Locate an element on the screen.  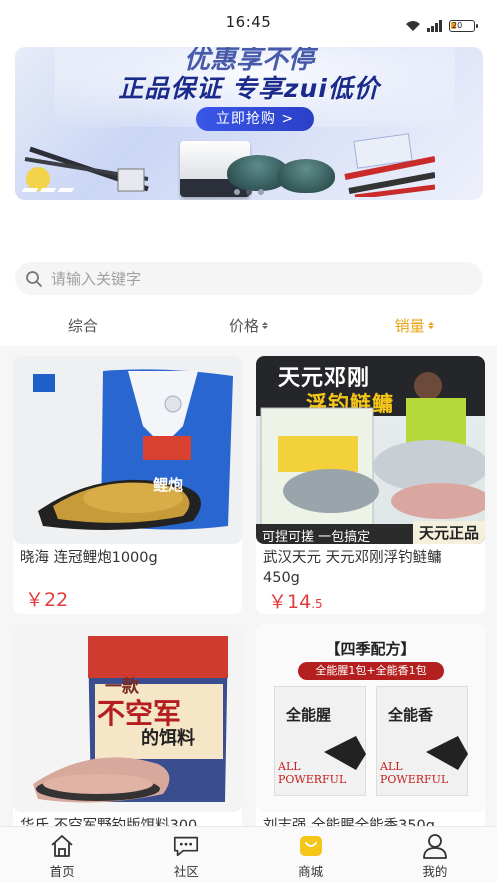
status-time: 16:45 is located at coordinates (248, 22).